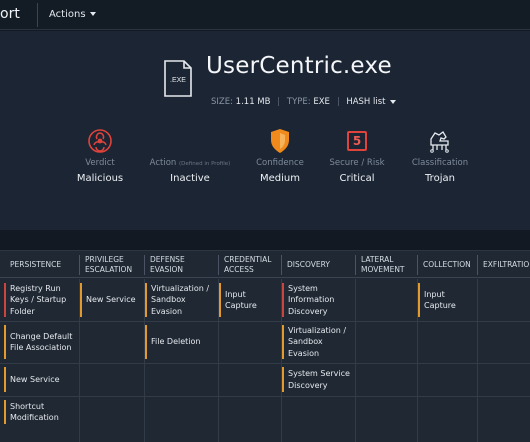 The height and width of the screenshot is (442, 530). Describe the element at coordinates (163, 163) in the screenshot. I see `action-label: Action` at that location.